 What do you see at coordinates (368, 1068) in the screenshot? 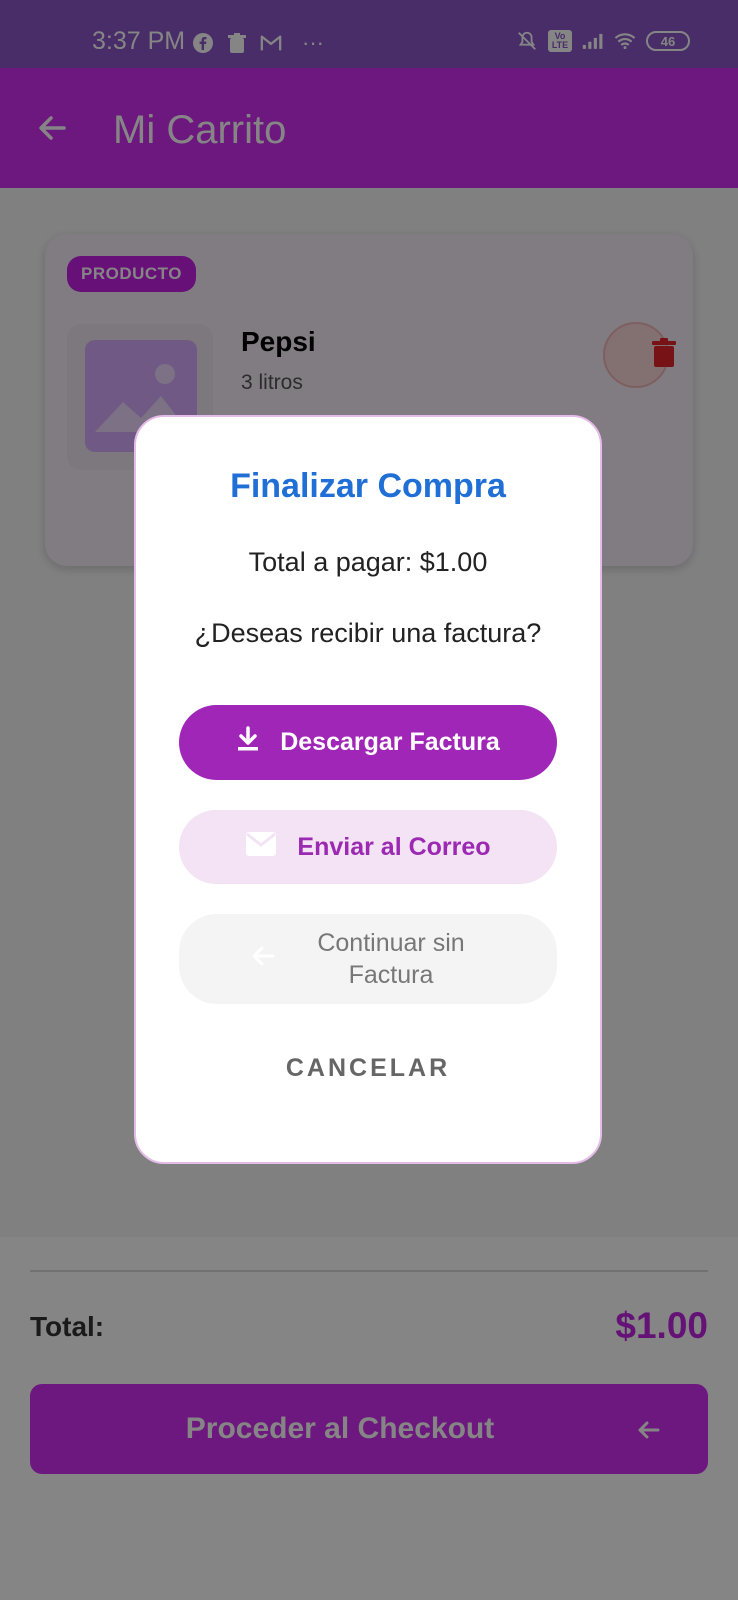
I see `cancel-button: CANCELAR` at bounding box center [368, 1068].